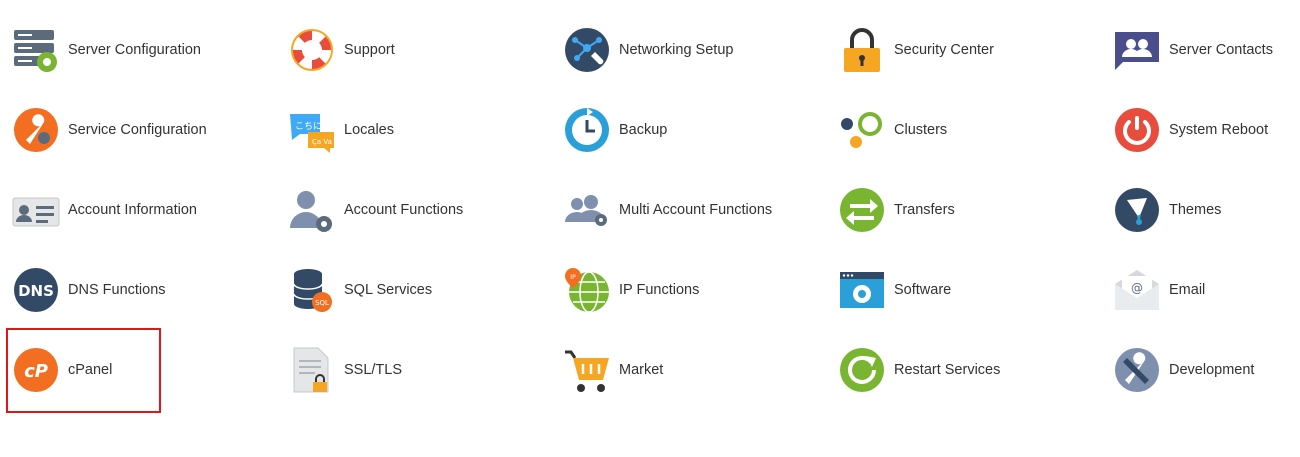 The width and height of the screenshot is (1300, 457). I want to click on tile-locales: こちに Ça Va Locales, so click(418, 130).